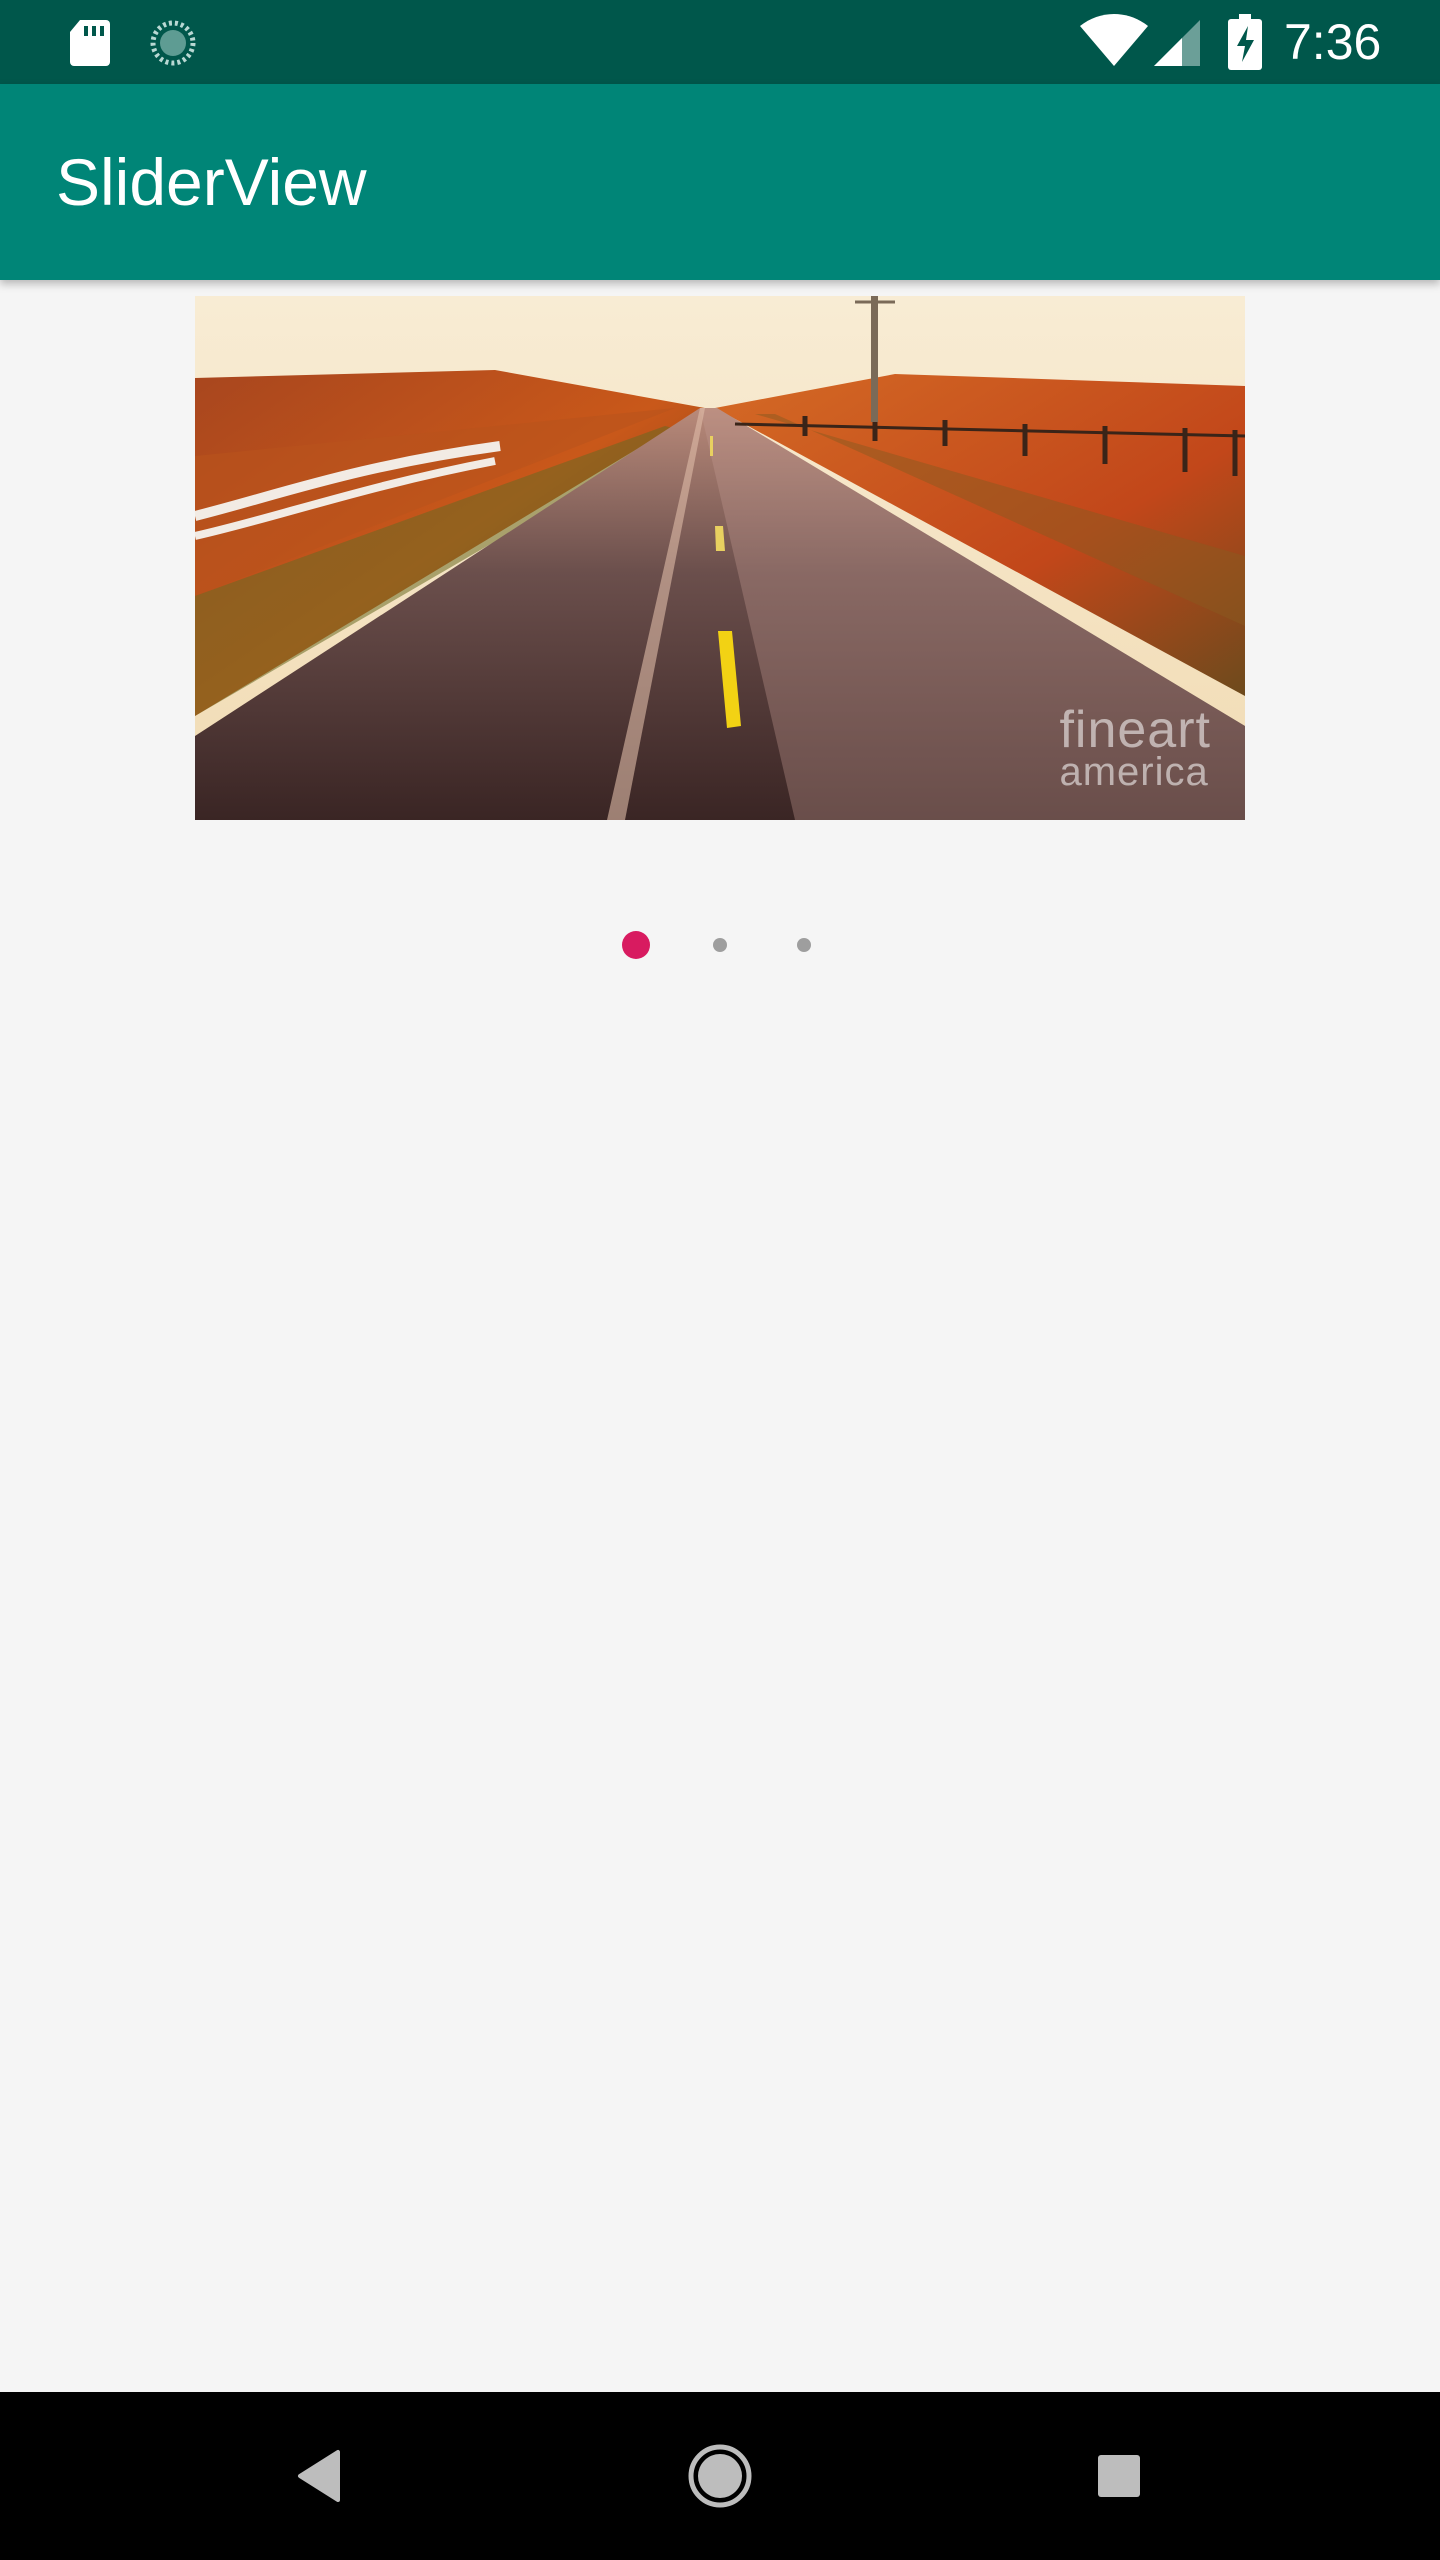 The width and height of the screenshot is (1440, 2560). Describe the element at coordinates (636, 945) in the screenshot. I see `indicator-dot-1-active` at that location.